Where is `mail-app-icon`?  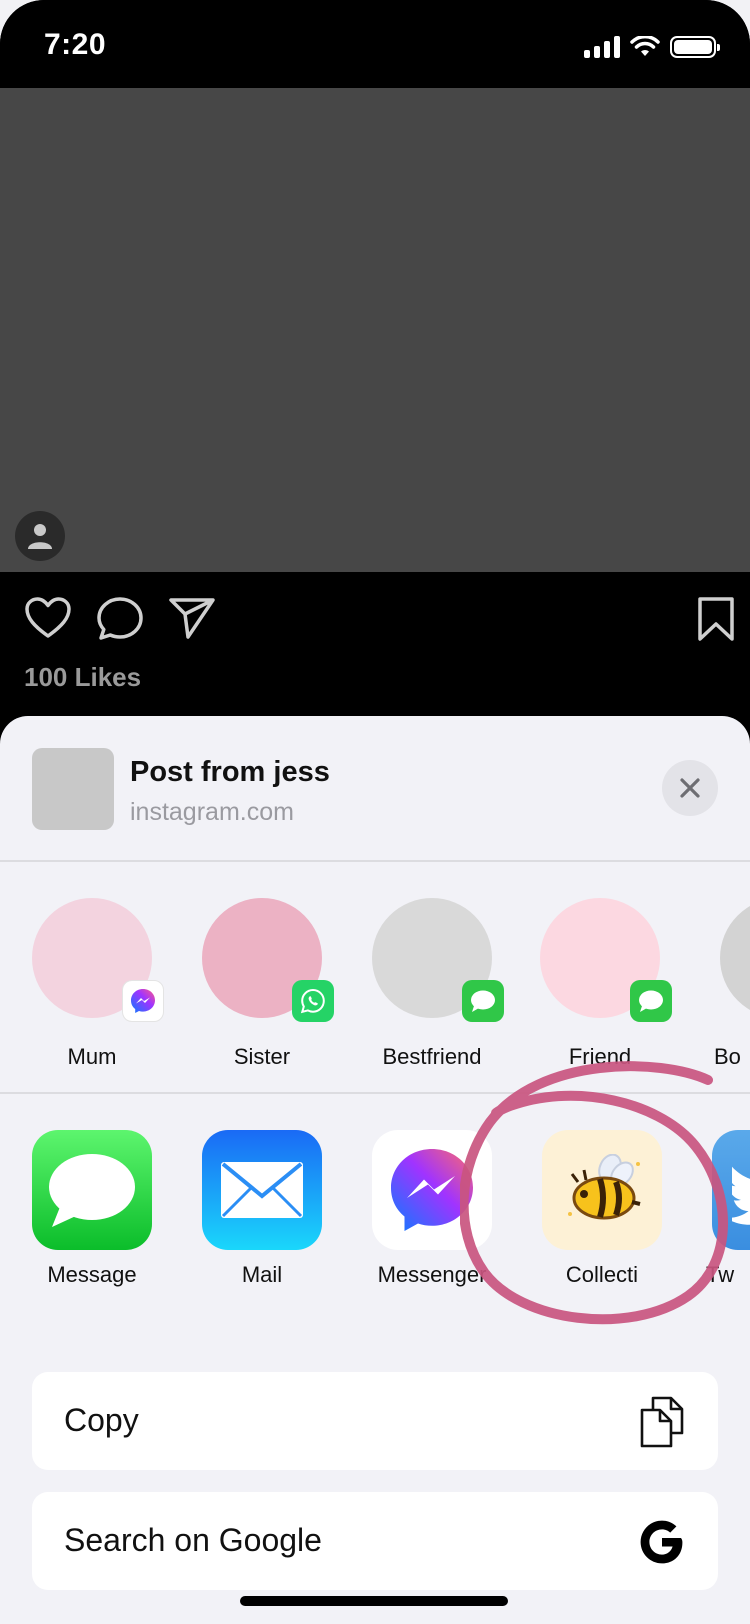 mail-app-icon is located at coordinates (262, 1190).